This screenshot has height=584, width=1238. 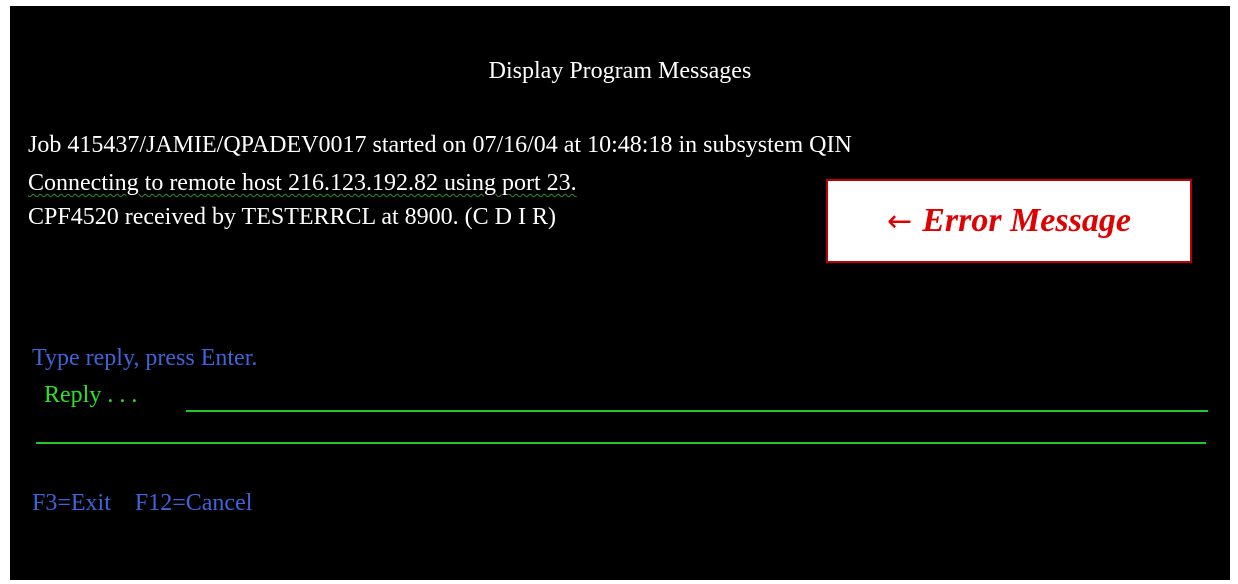 I want to click on function-key-bar: F3=Exit F12=Cancel, so click(x=151, y=503).